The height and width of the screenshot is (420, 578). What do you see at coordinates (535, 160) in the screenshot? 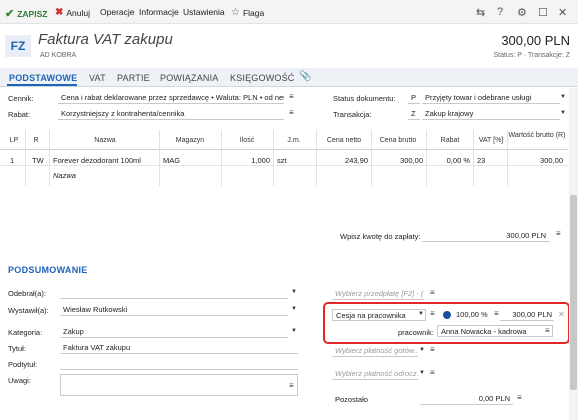
I see `row-wartosc: 300,00` at bounding box center [535, 160].